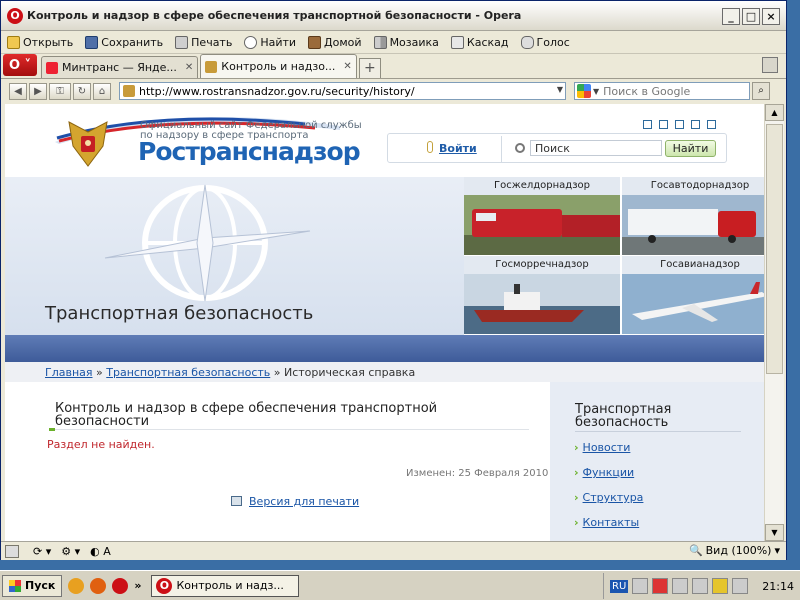  Describe the element at coordinates (738, 550) in the screenshot. I see `zoom-label: Вид (100%)` at that location.